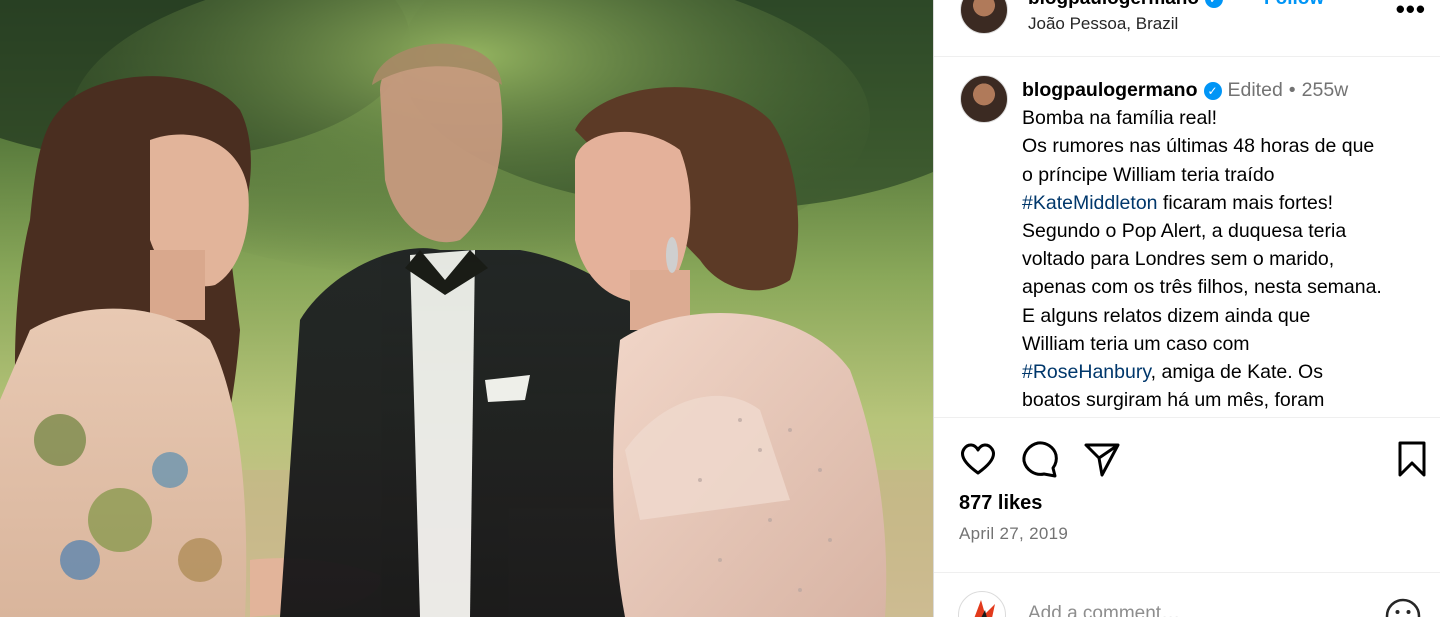 Image resolution: width=1440 pixels, height=617 pixels. Describe the element at coordinates (1236, 372) in the screenshot. I see `caption-line-text: , amiga de Kate. Os` at that location.